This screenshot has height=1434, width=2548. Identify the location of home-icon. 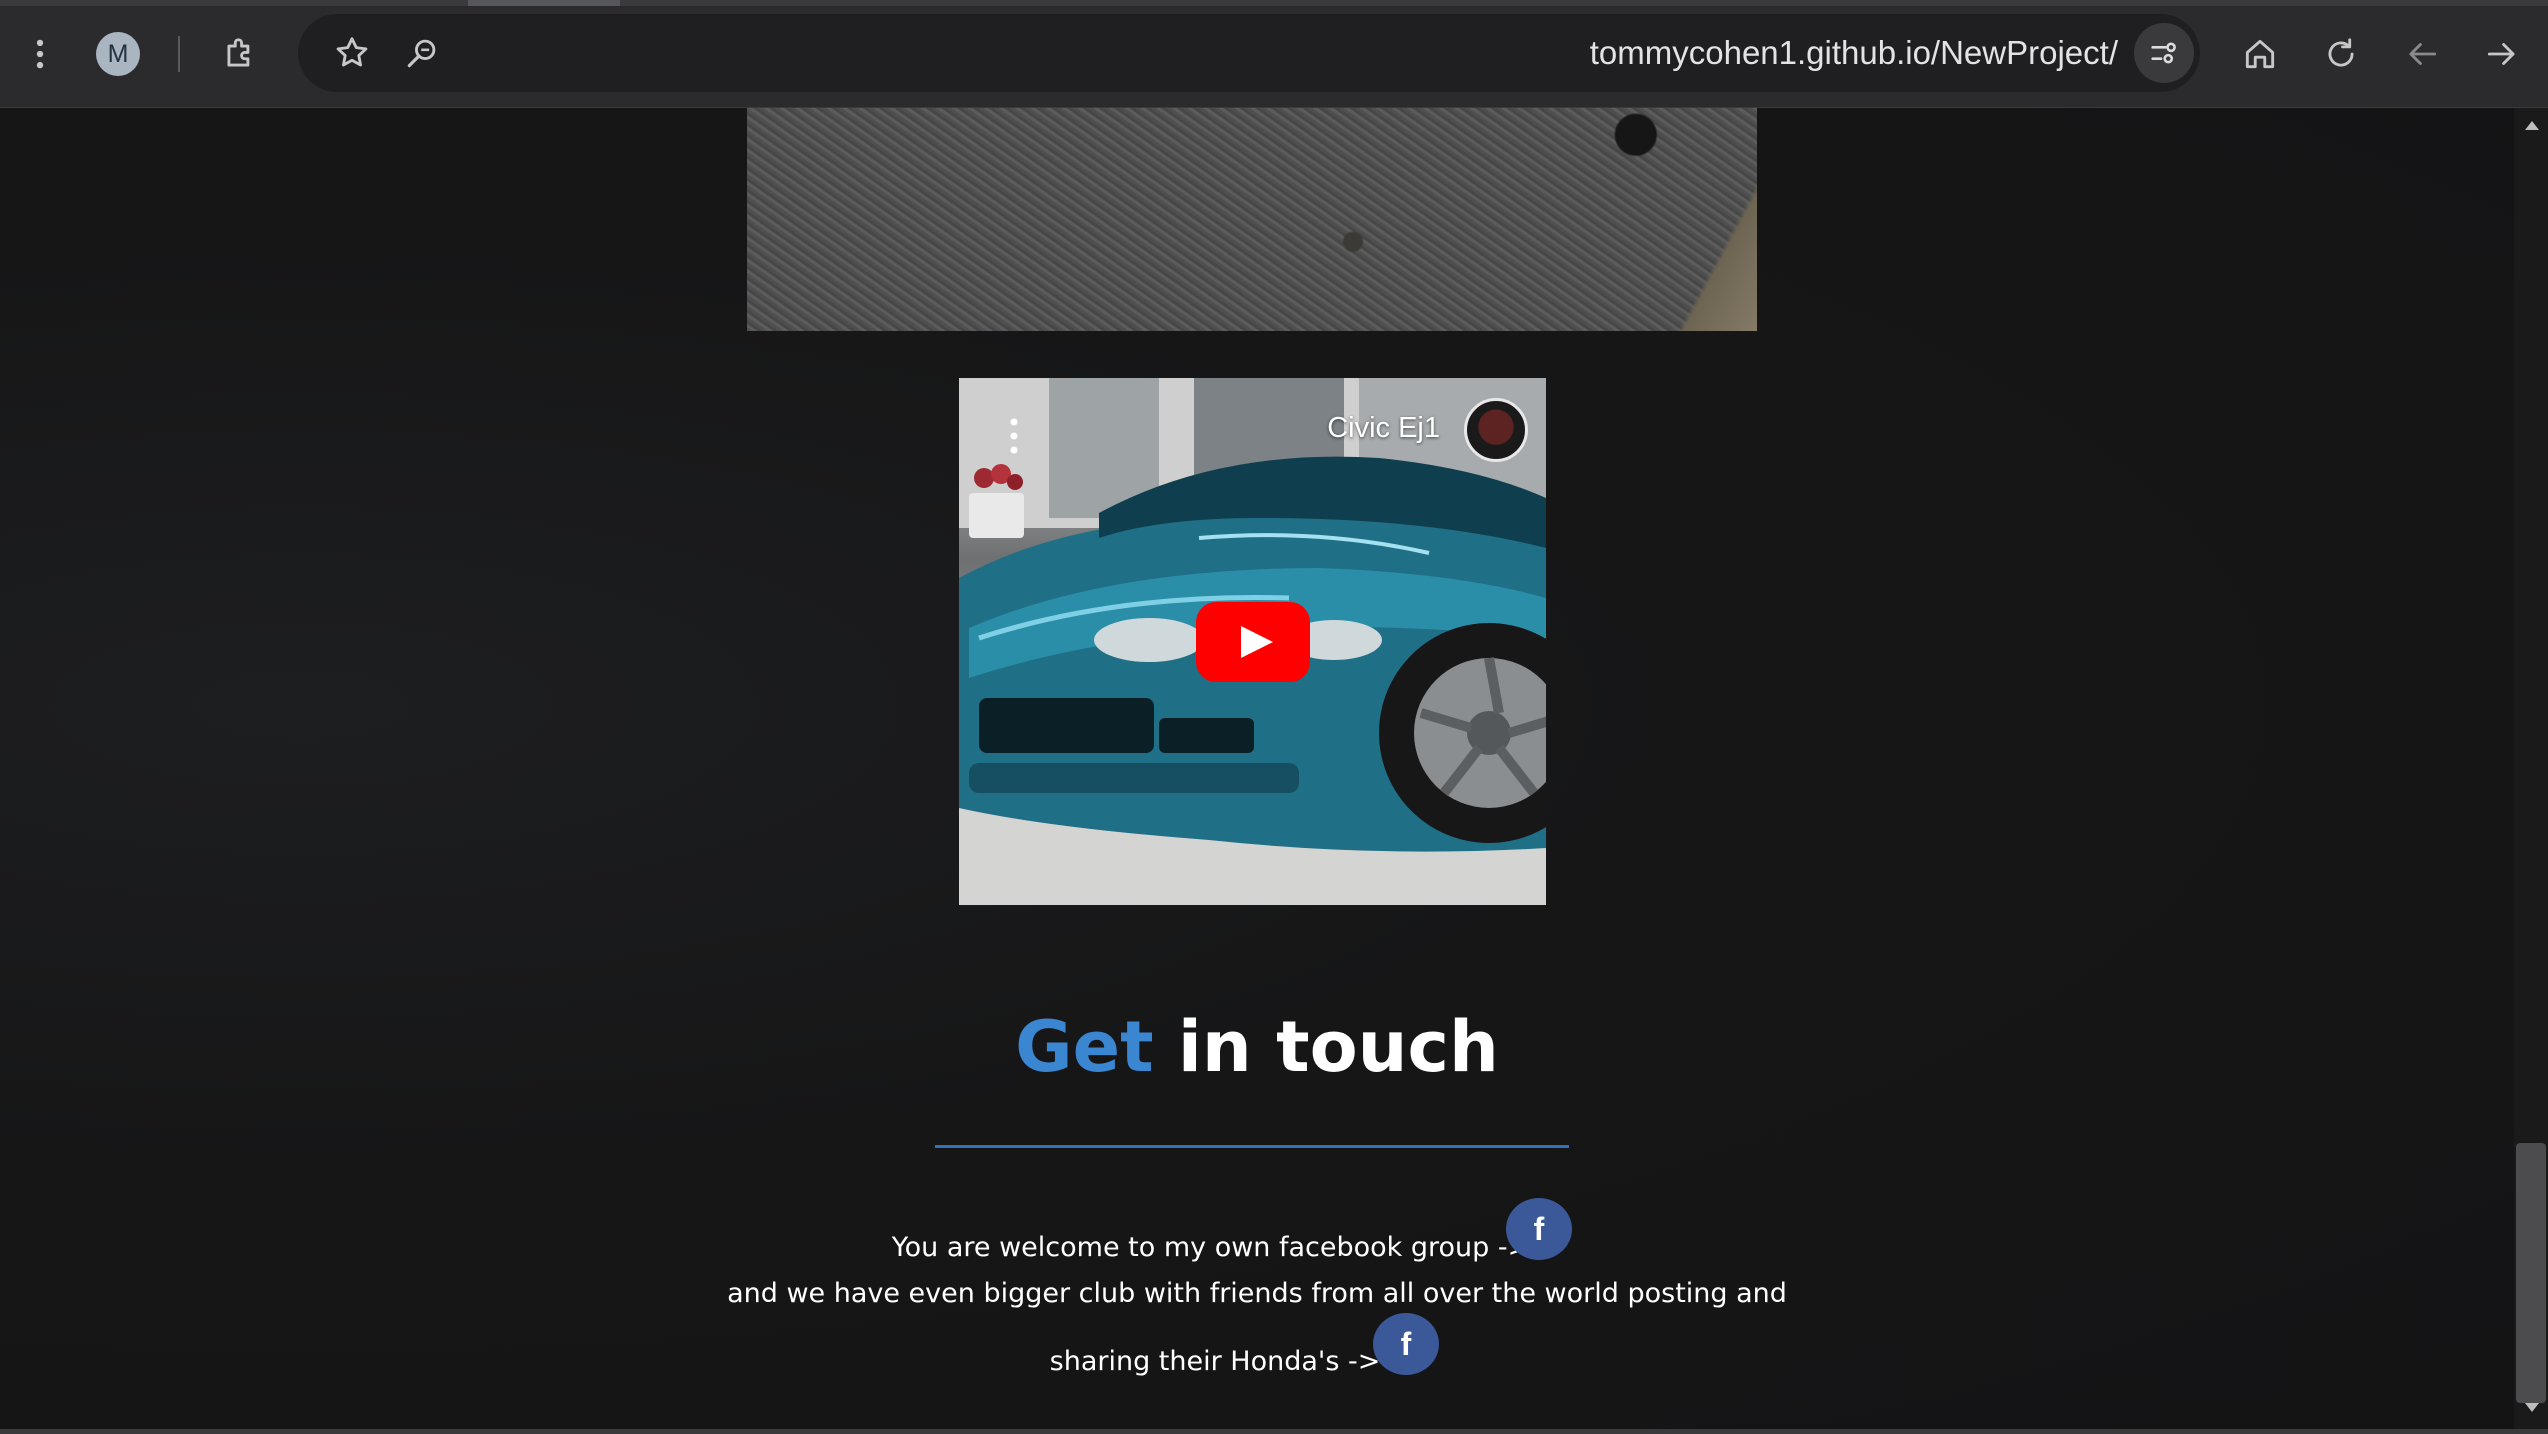
(2260, 54).